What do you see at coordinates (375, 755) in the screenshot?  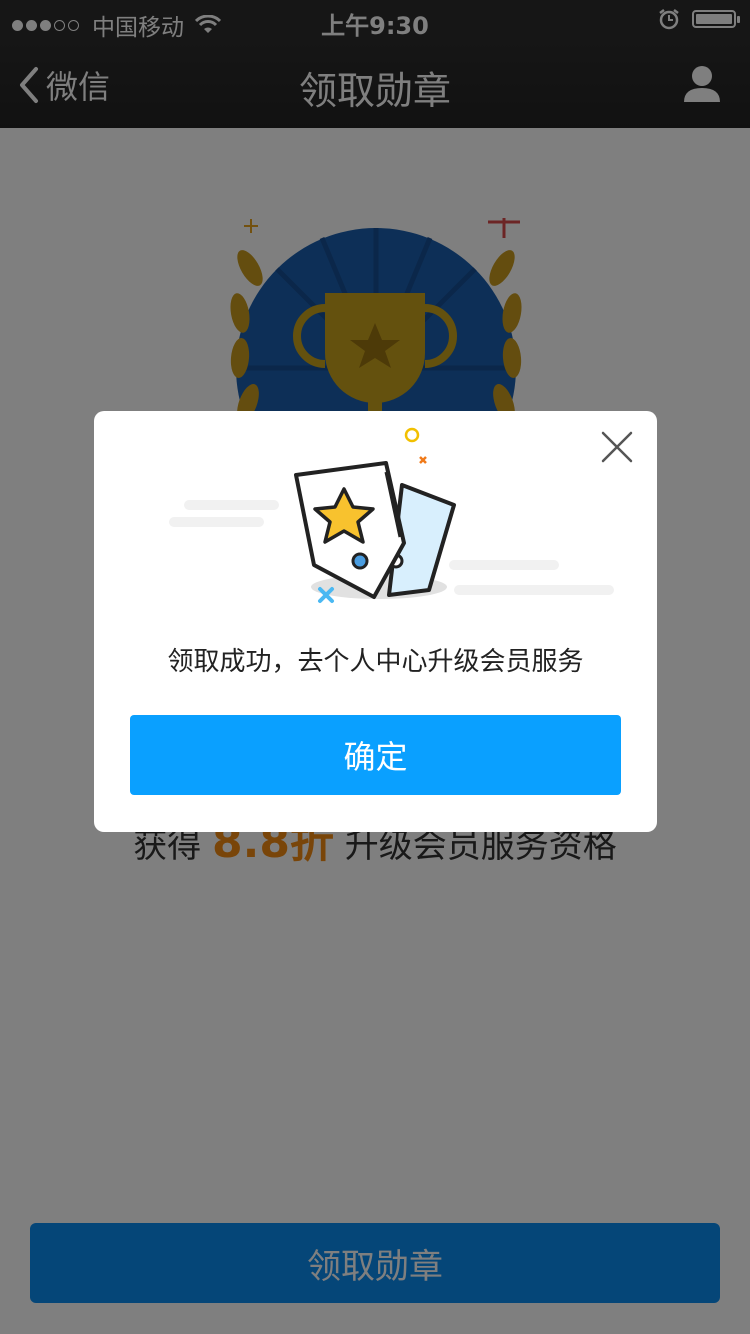 I see `confirm-button: 确定` at bounding box center [375, 755].